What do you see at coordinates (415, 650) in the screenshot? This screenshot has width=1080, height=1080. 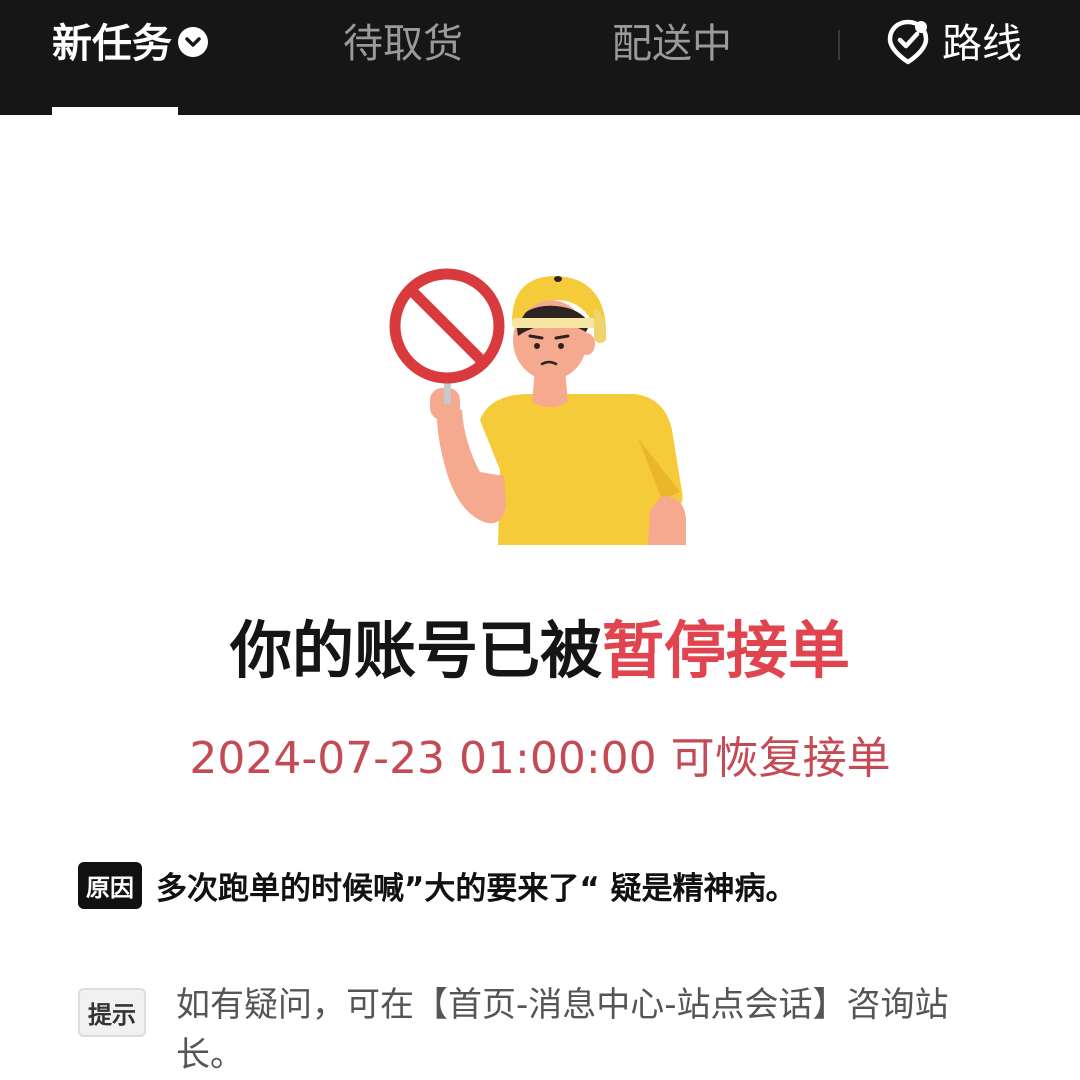 I see `headline-prefix: 你的账号已被` at bounding box center [415, 650].